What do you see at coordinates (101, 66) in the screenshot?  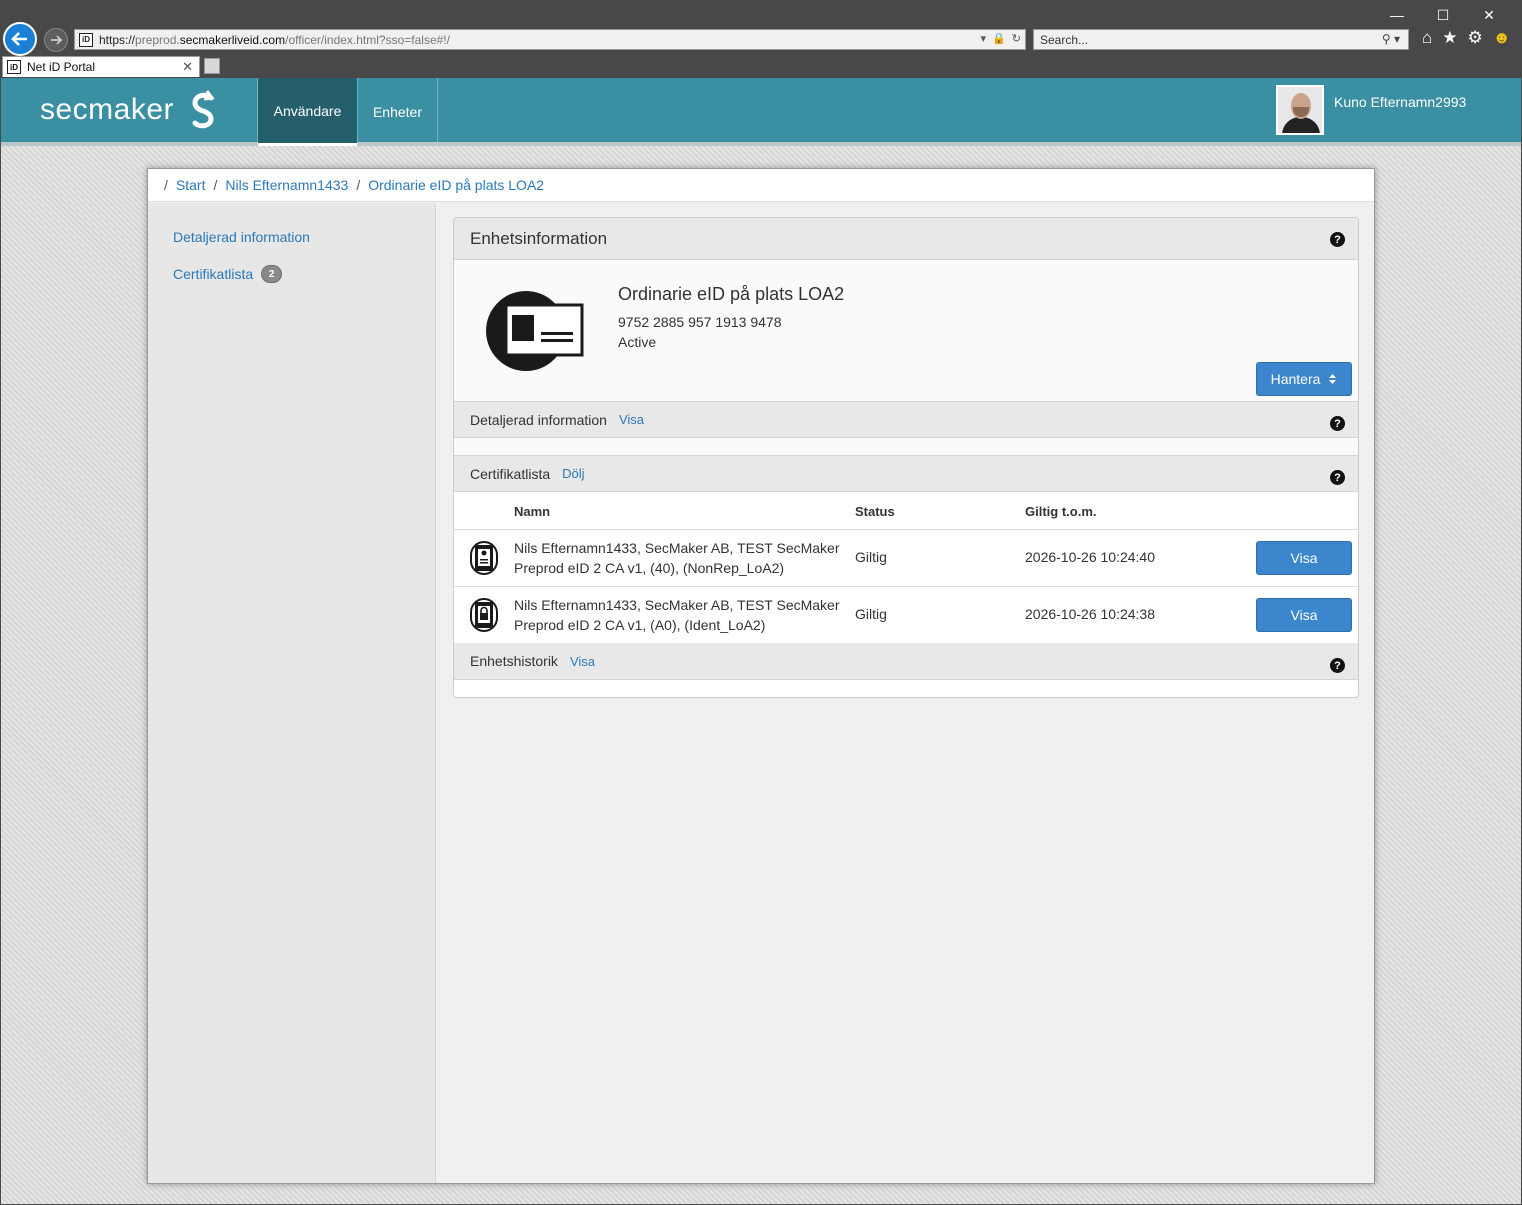 I see `browser-tab: iD Net iD Portal ✕` at bounding box center [101, 66].